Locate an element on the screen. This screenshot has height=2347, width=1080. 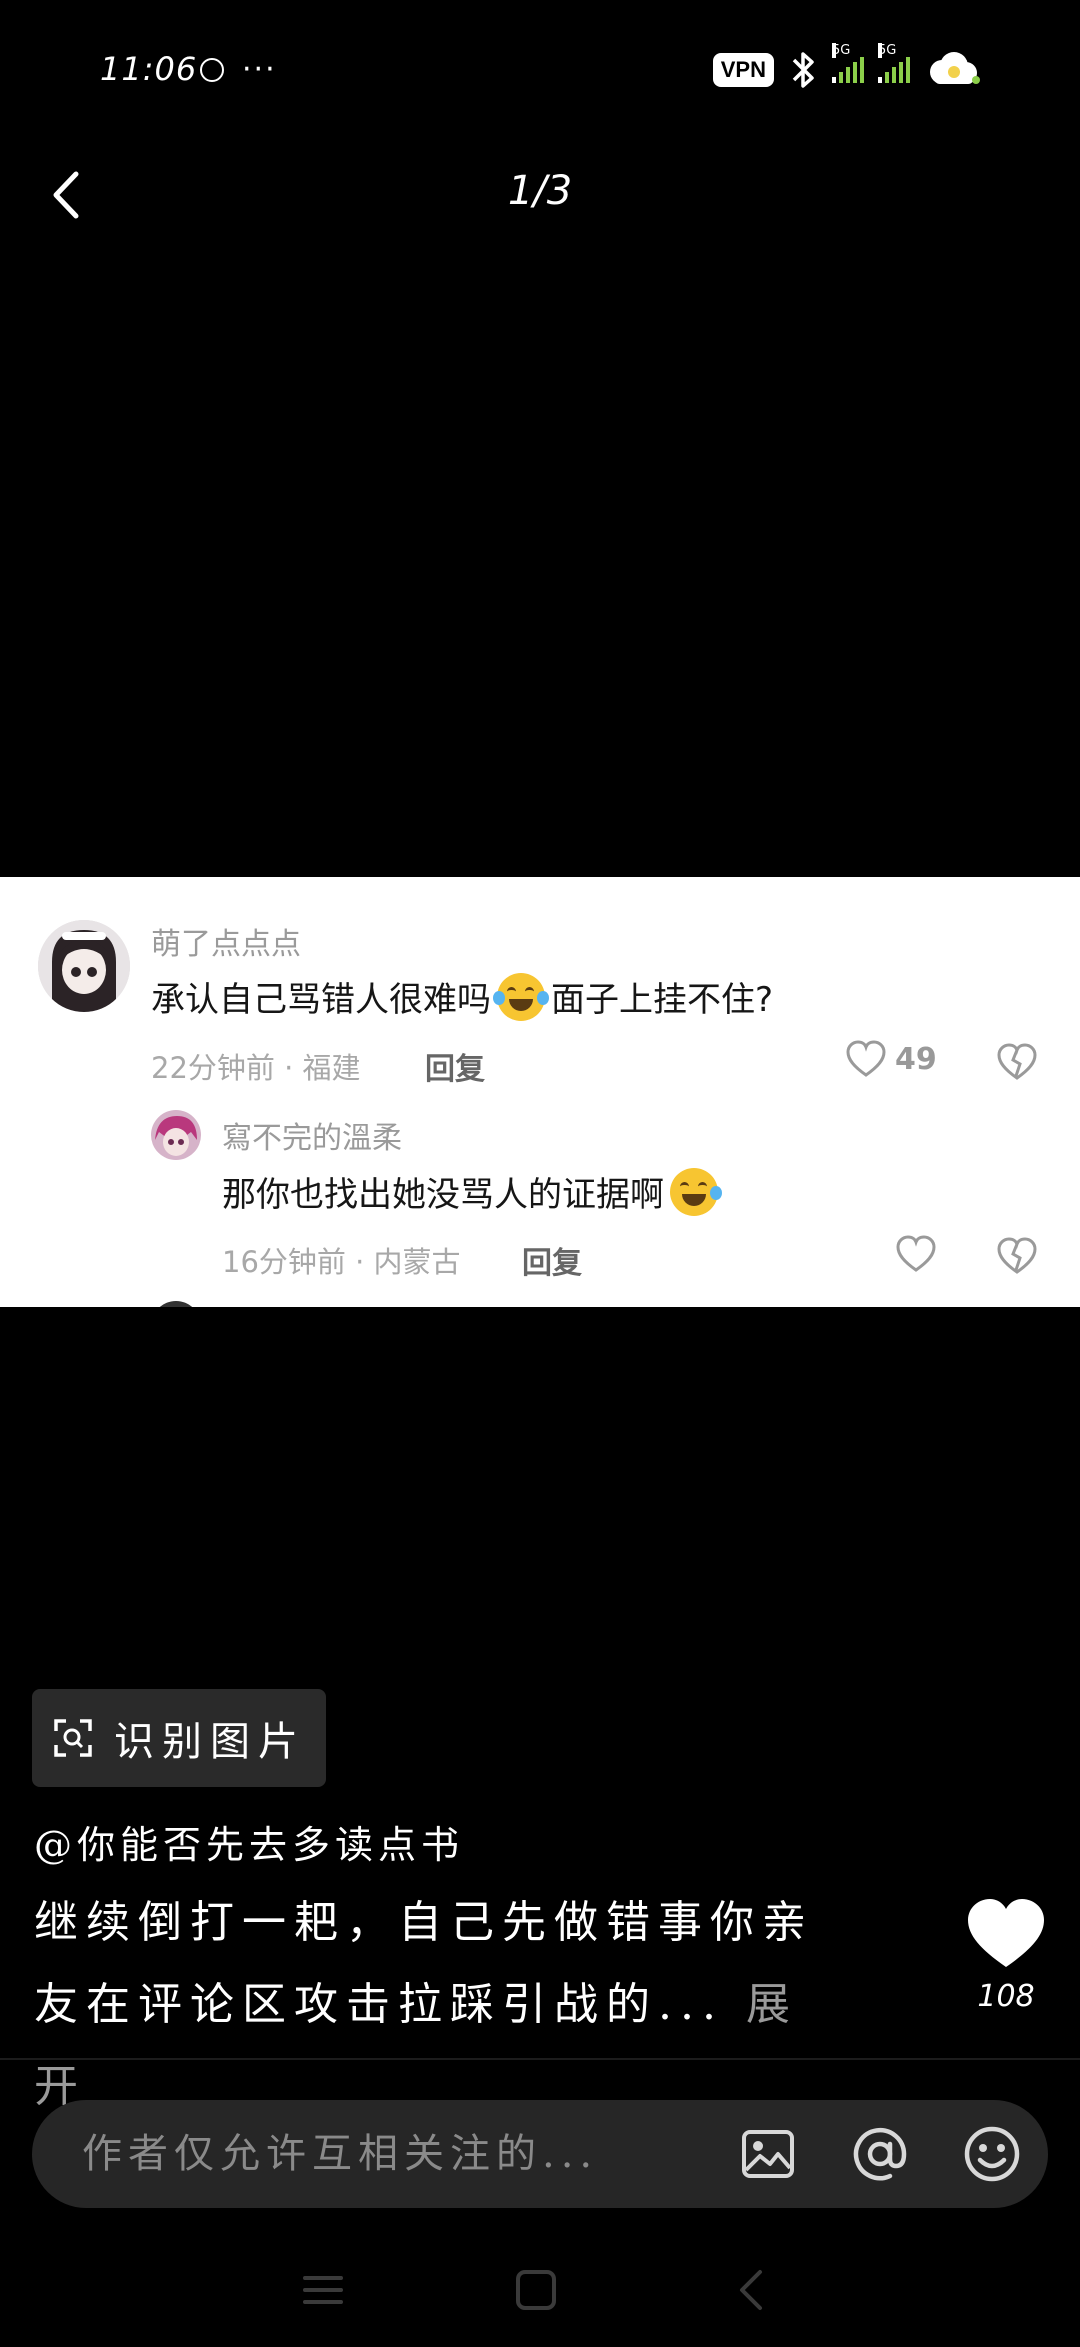
comment-meta: 16分钟前 · 内蒙古 is located at coordinates (341, 1262).